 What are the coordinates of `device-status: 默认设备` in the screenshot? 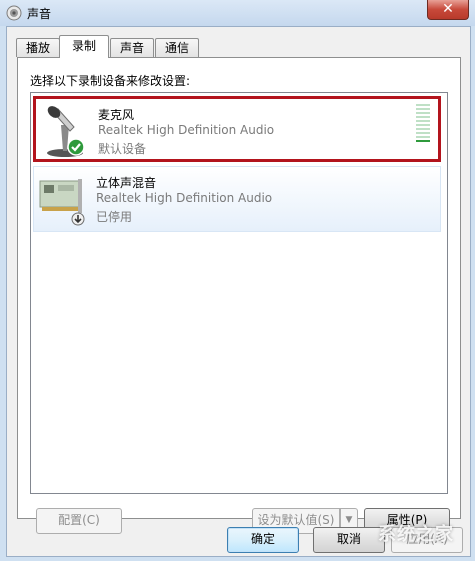 It's located at (122, 149).